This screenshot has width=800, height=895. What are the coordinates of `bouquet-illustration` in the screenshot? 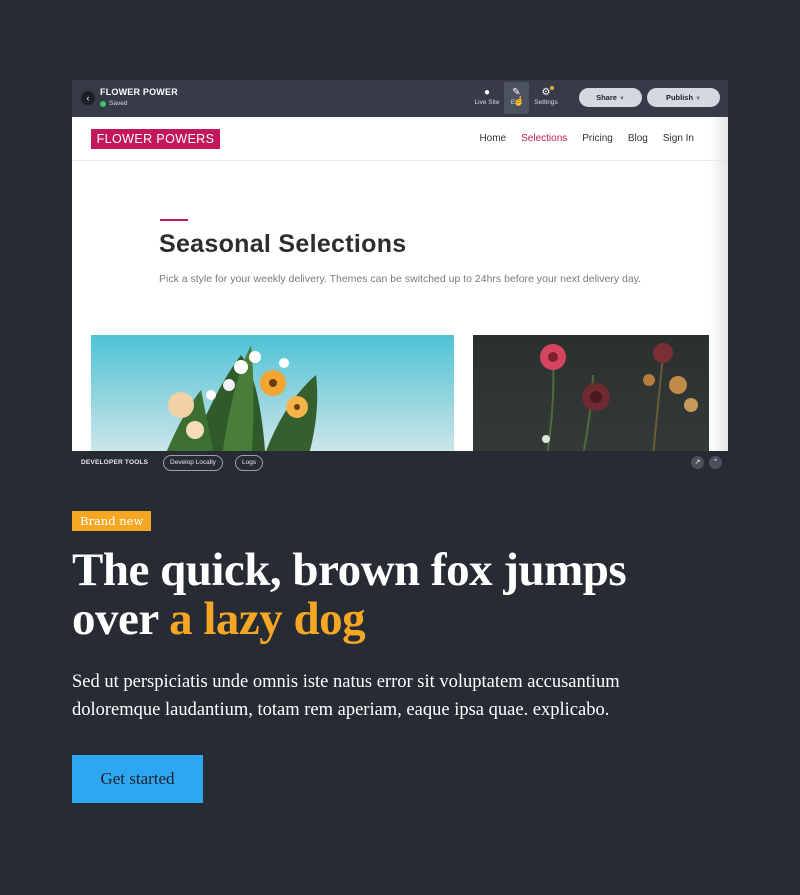 It's located at (241, 400).